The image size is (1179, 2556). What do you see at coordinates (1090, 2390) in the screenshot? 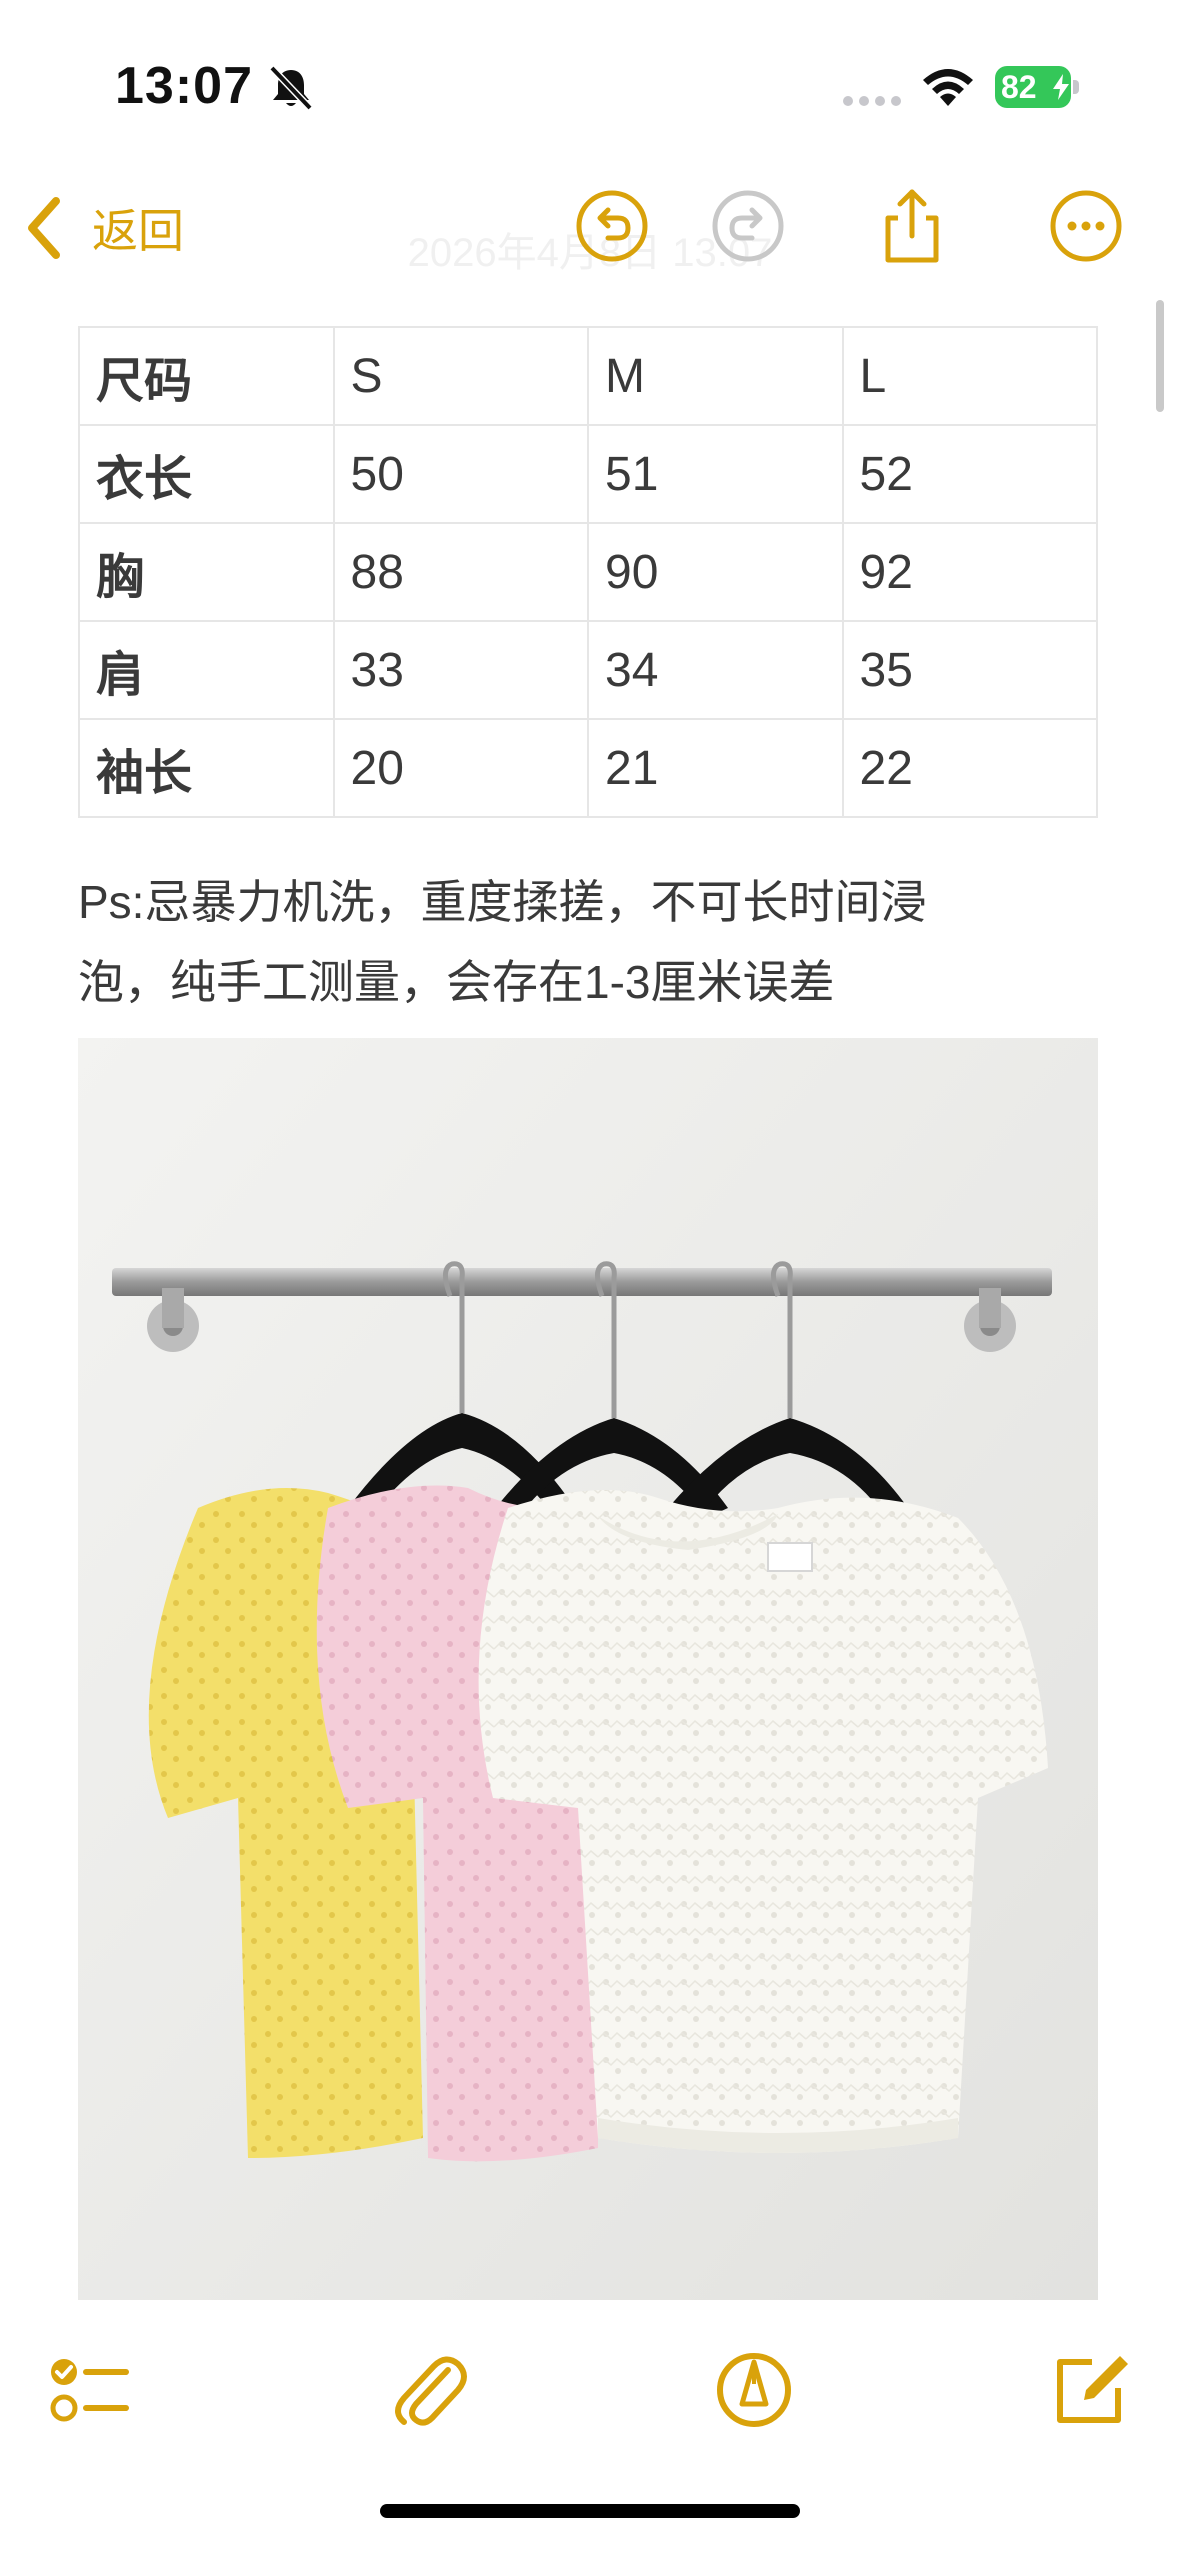
I see `compose-icon` at bounding box center [1090, 2390].